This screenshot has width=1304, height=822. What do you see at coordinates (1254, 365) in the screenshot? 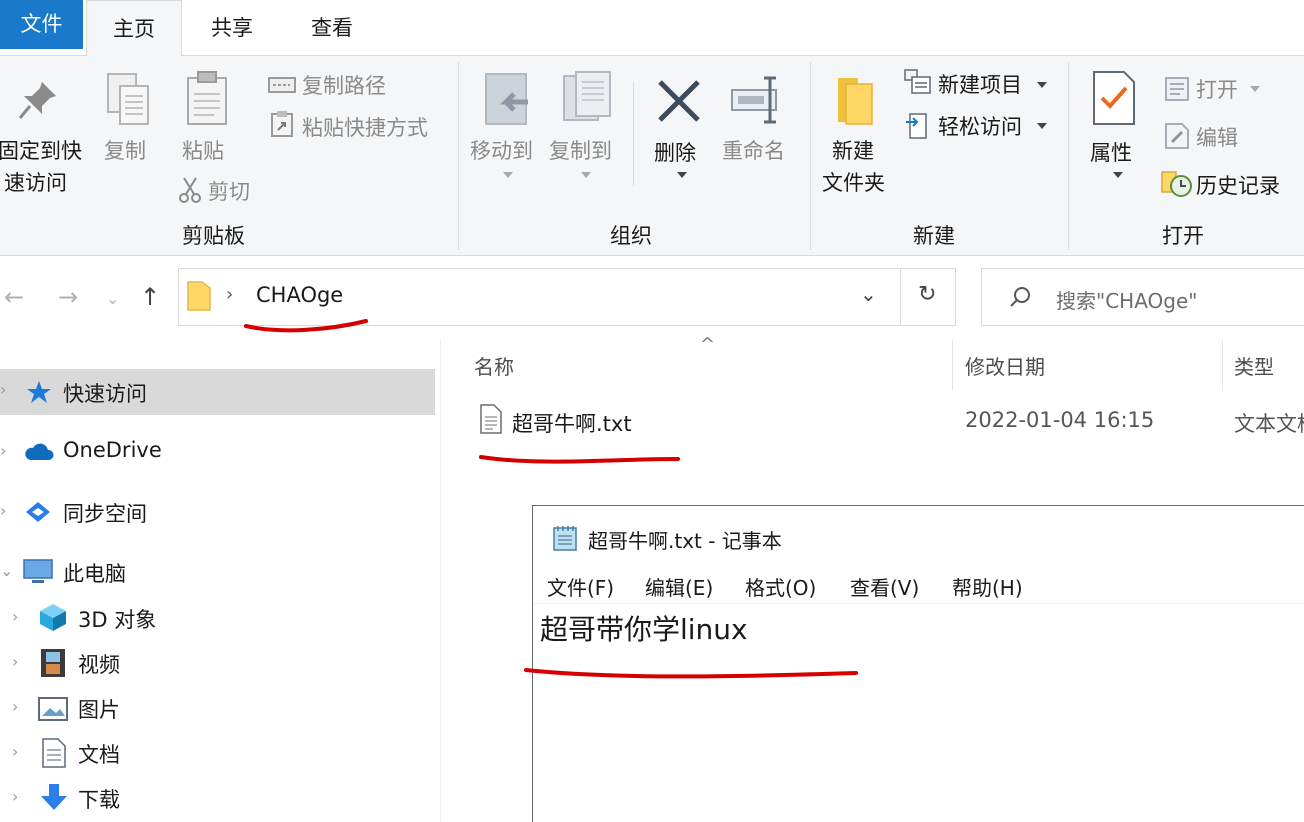
I see `column-header-type: 类型` at bounding box center [1254, 365].